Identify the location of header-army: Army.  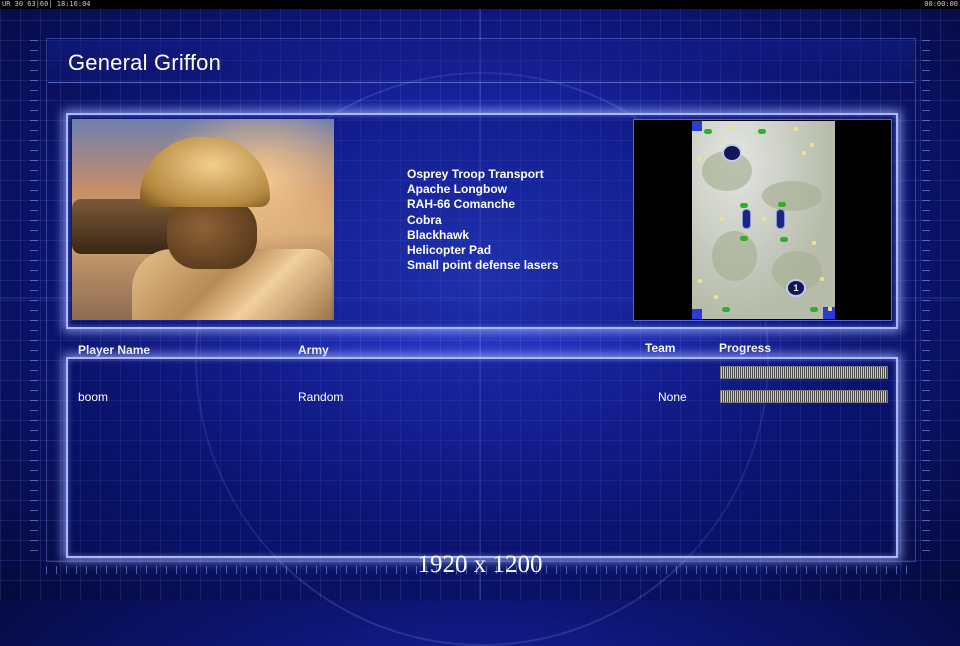
(313, 350).